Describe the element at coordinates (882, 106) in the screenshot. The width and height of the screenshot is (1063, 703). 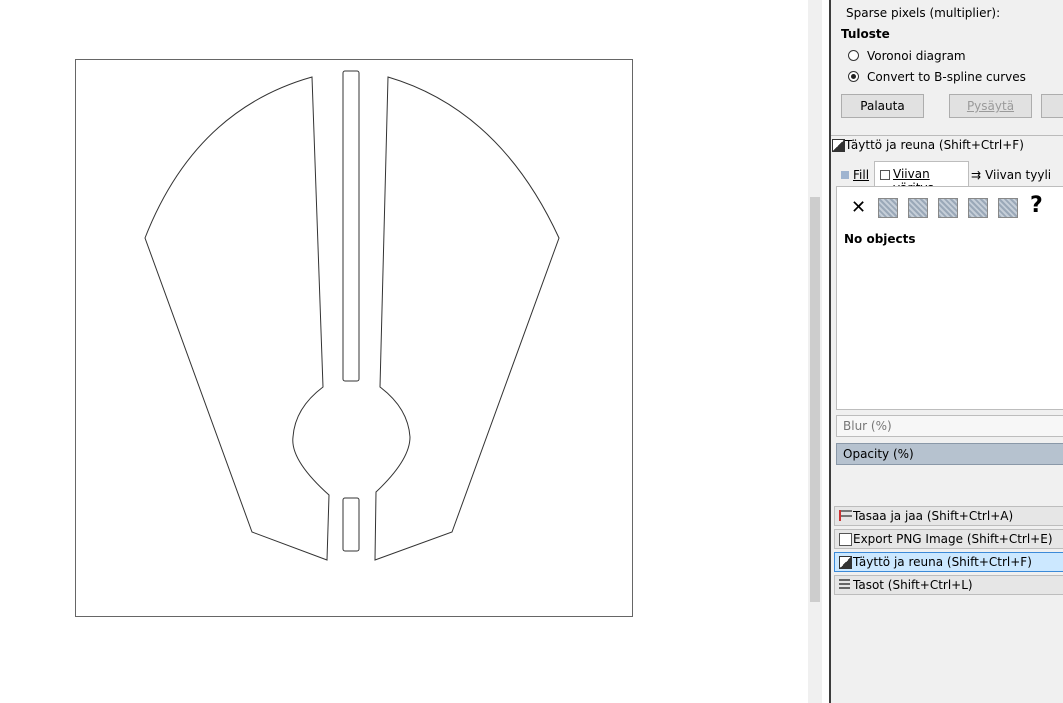
I see `reset-button: Palauta` at that location.